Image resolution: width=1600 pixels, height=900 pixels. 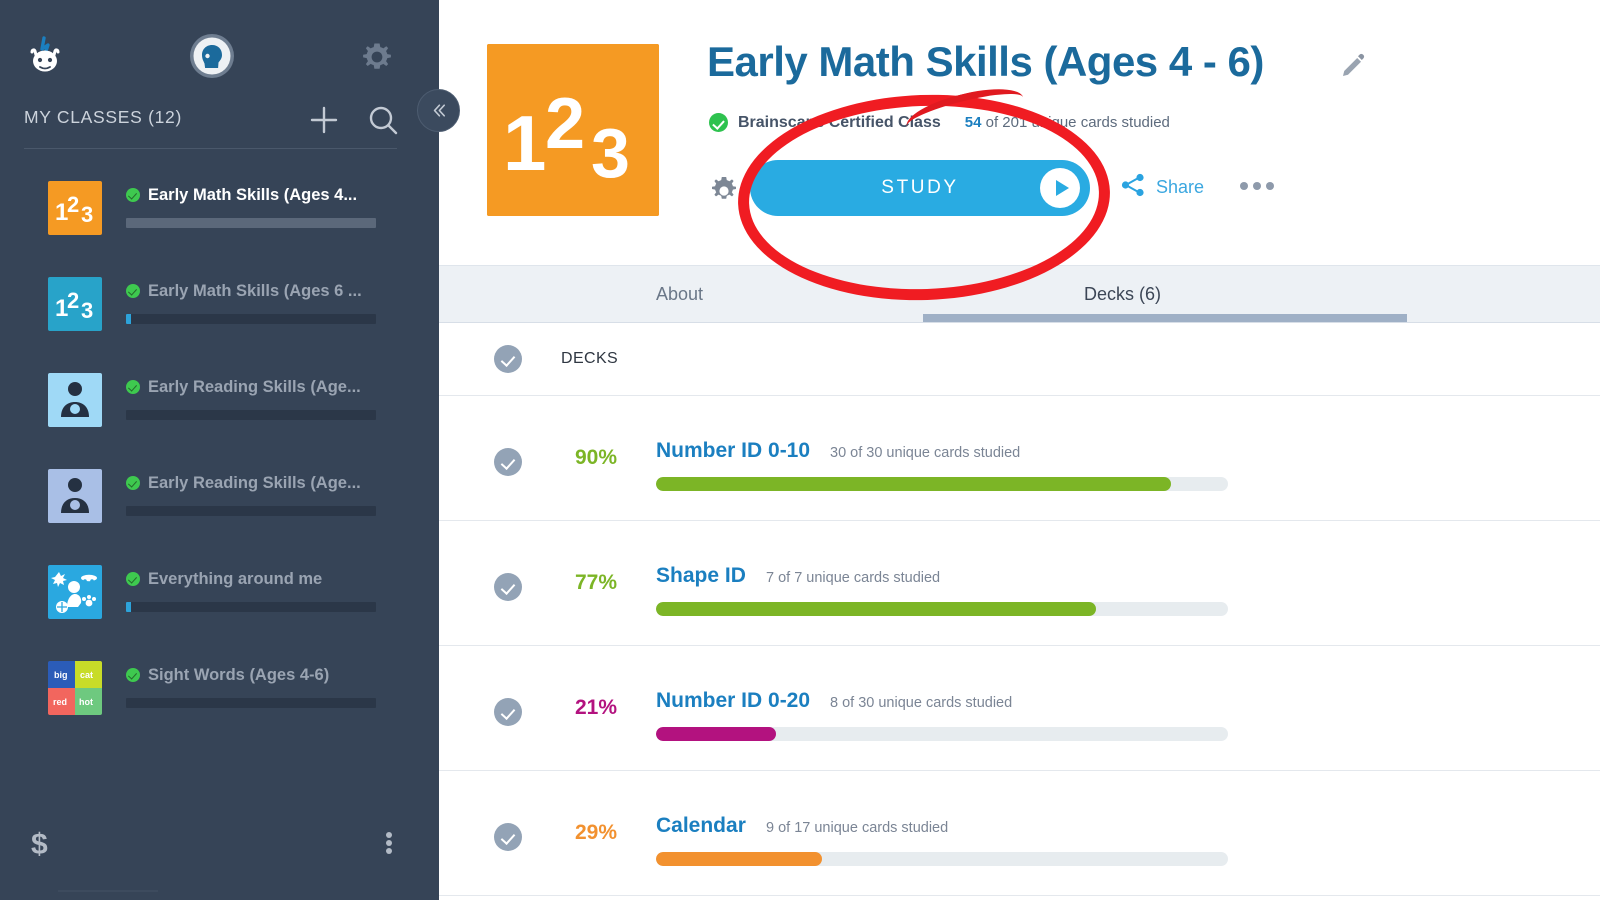 I want to click on decks-header-label: DECKS, so click(x=590, y=358).